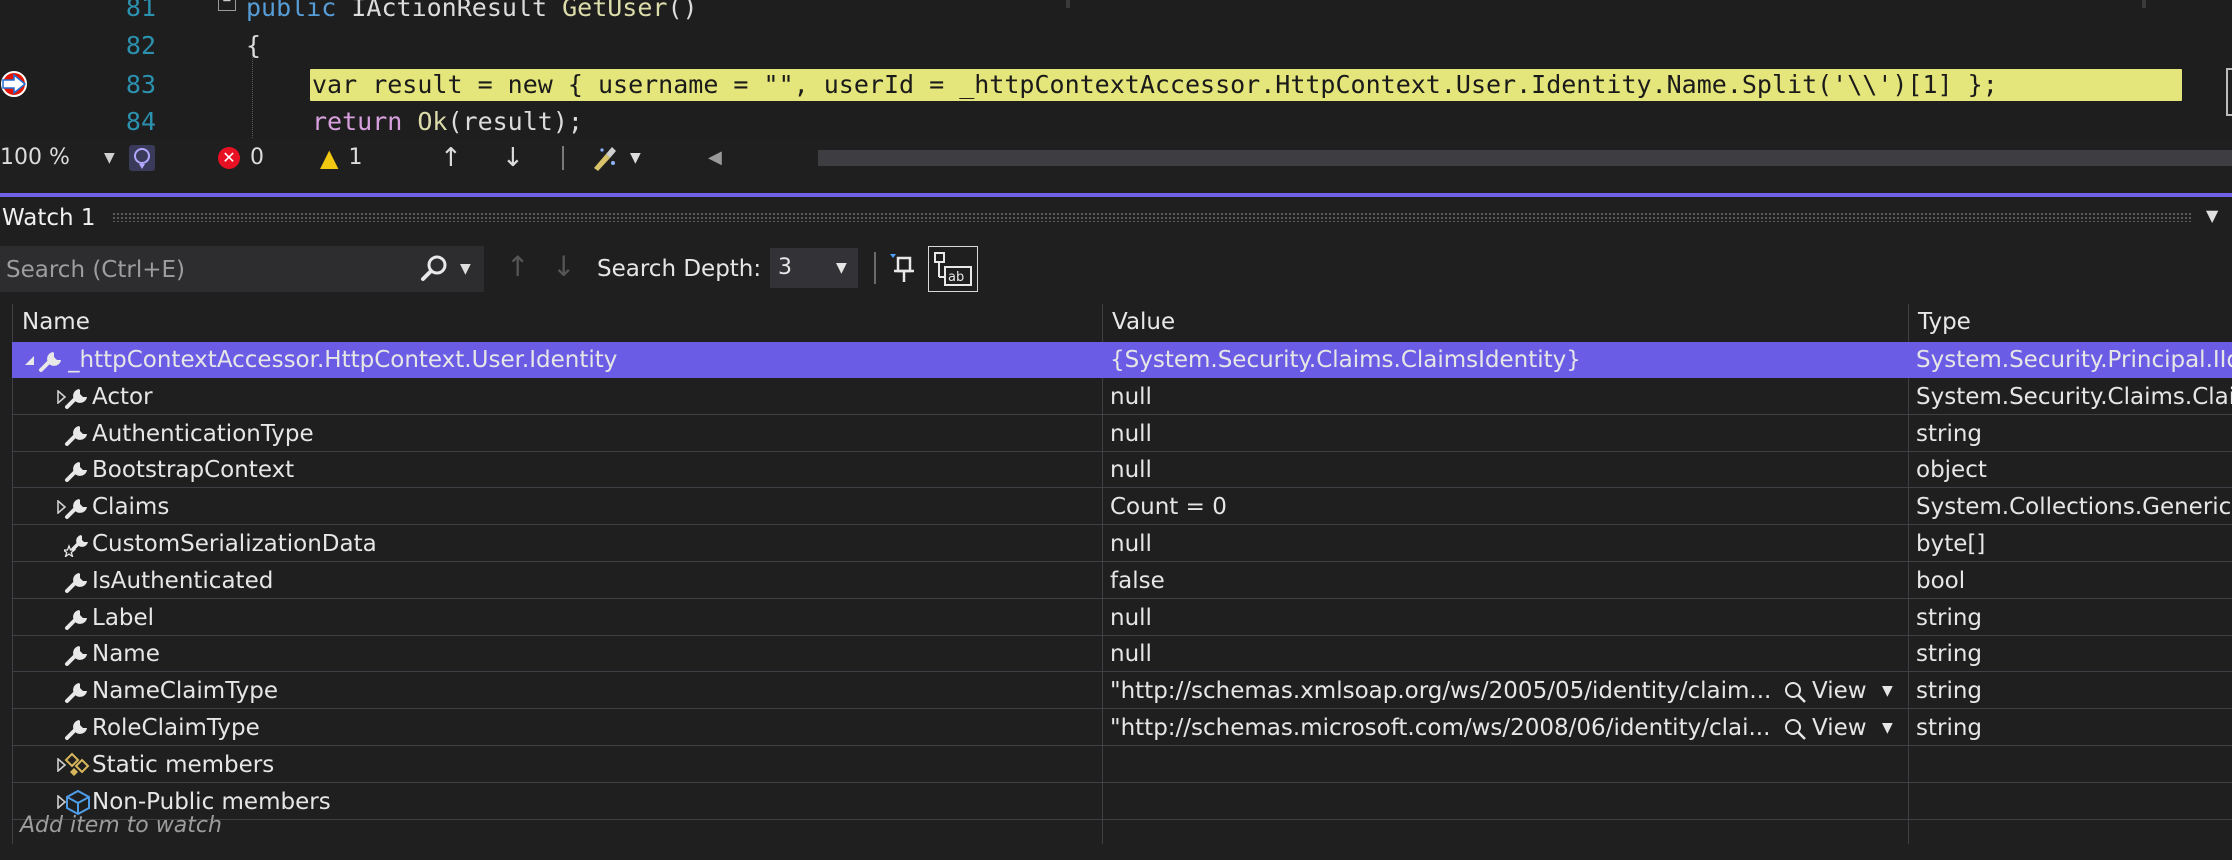  Describe the element at coordinates (61, 158) in the screenshot. I see `zoom-dropdown: 100 % ▼` at that location.